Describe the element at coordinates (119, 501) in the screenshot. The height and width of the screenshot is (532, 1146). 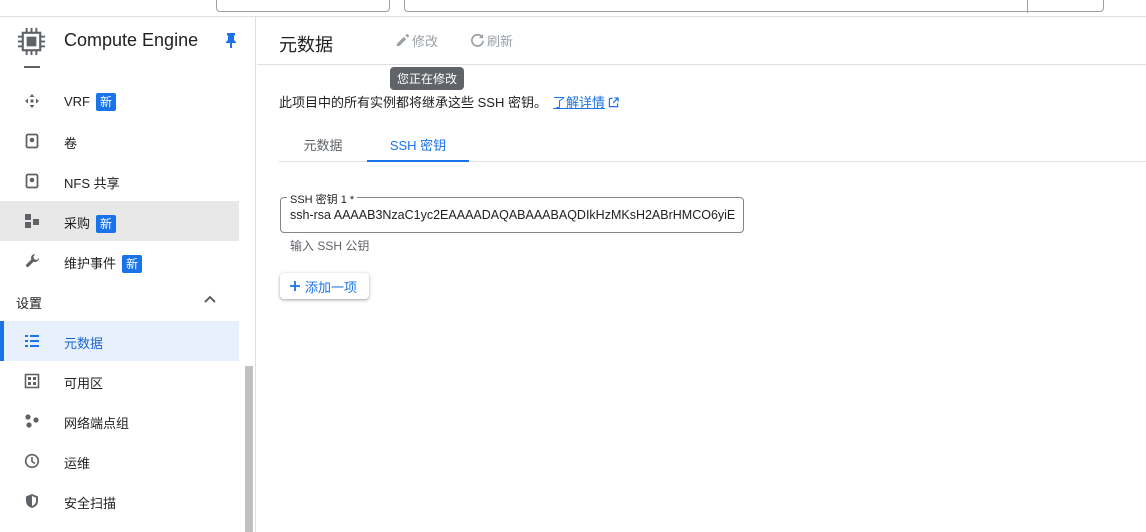
I see `sidebar-item-security-scan: 安全扫描` at that location.